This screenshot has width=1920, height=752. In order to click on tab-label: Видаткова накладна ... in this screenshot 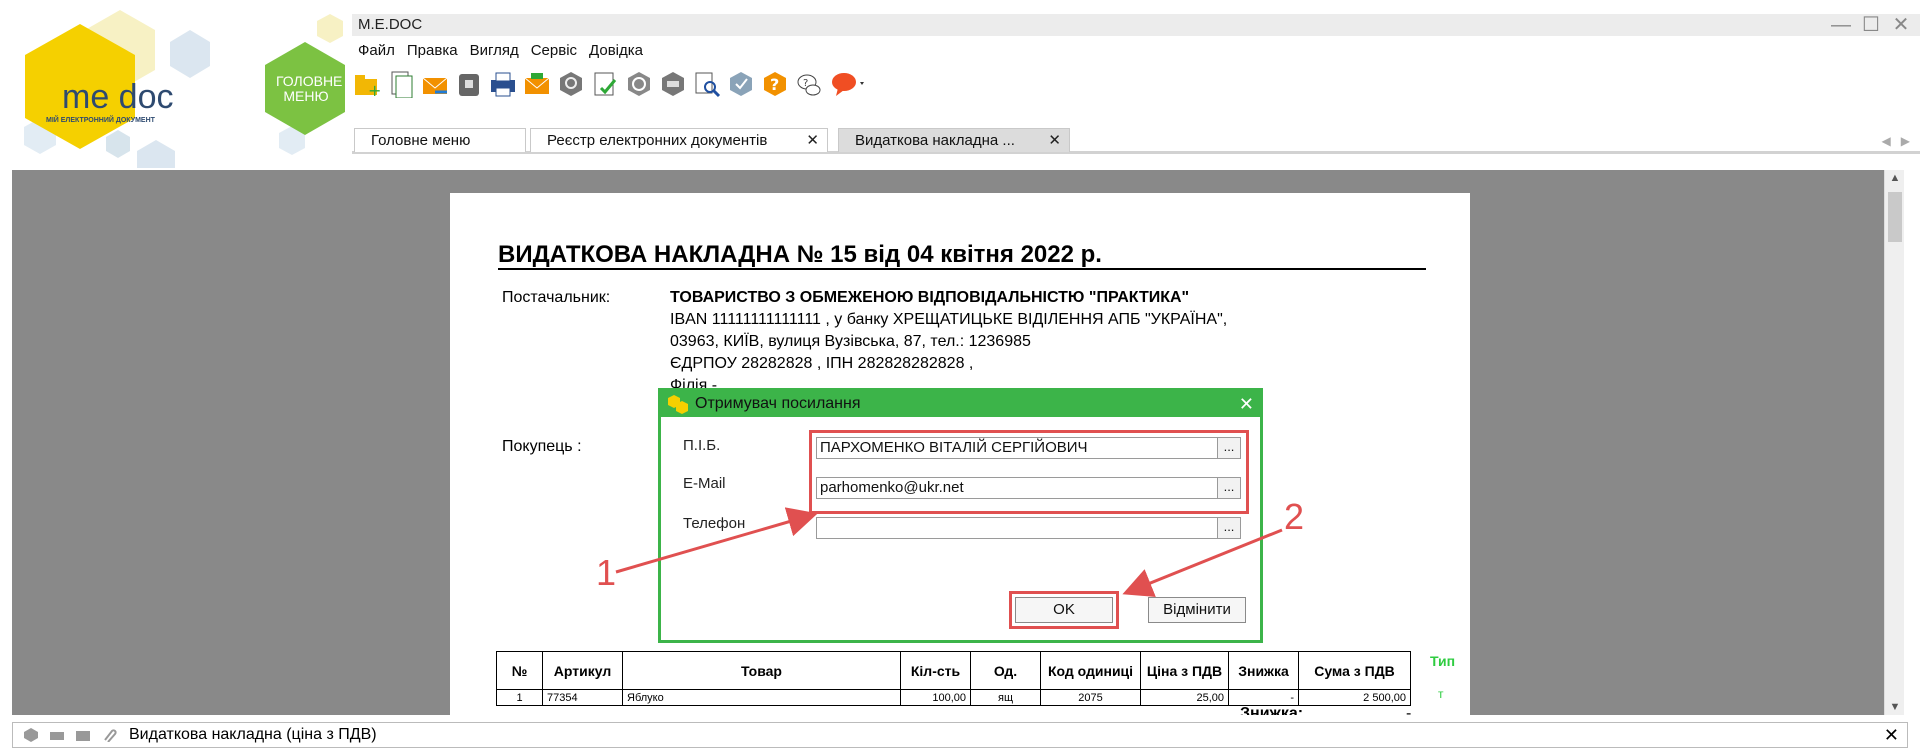, I will do `click(935, 140)`.